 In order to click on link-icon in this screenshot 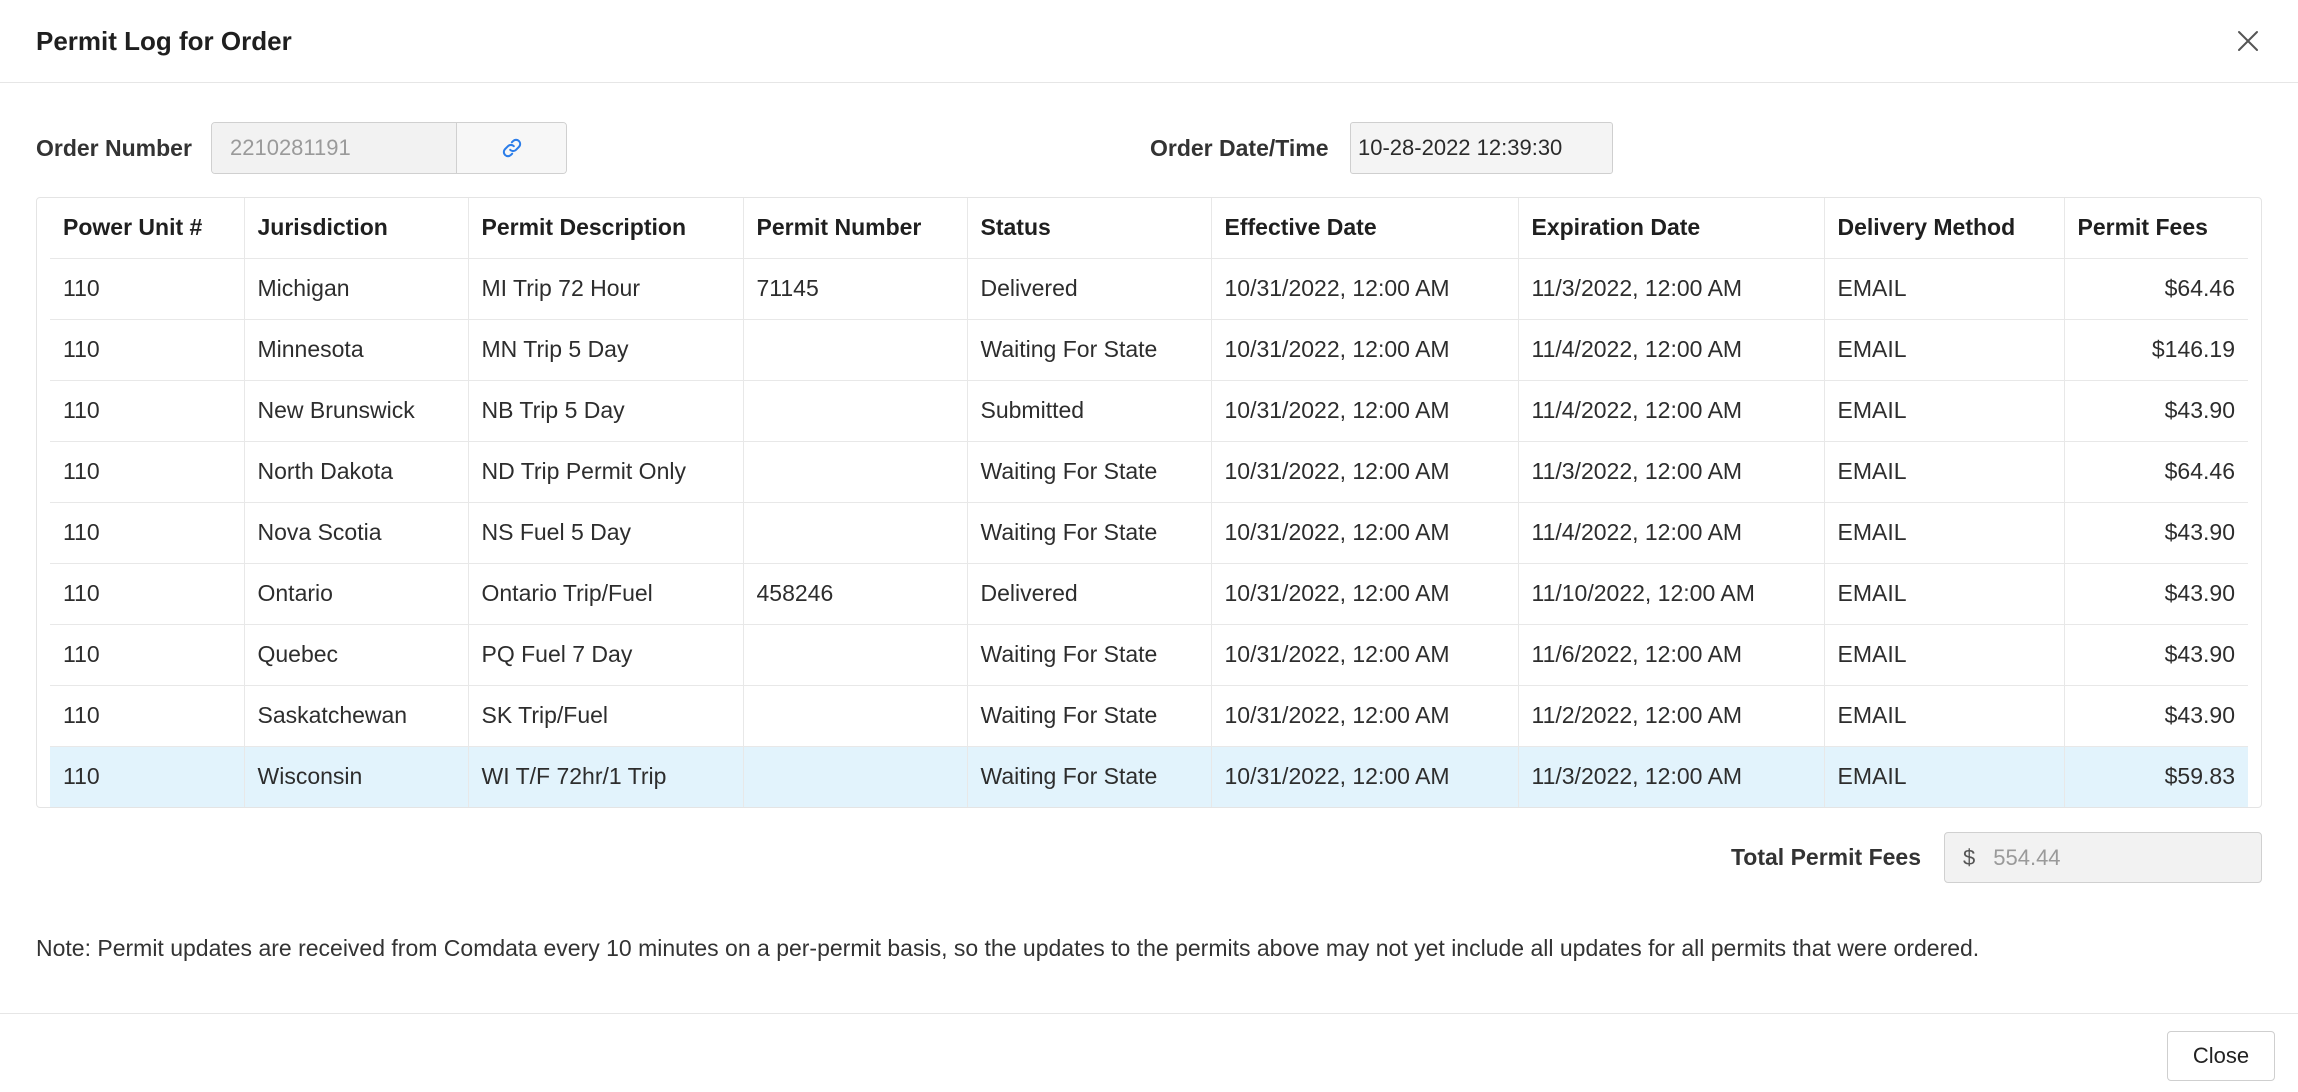, I will do `click(511, 148)`.